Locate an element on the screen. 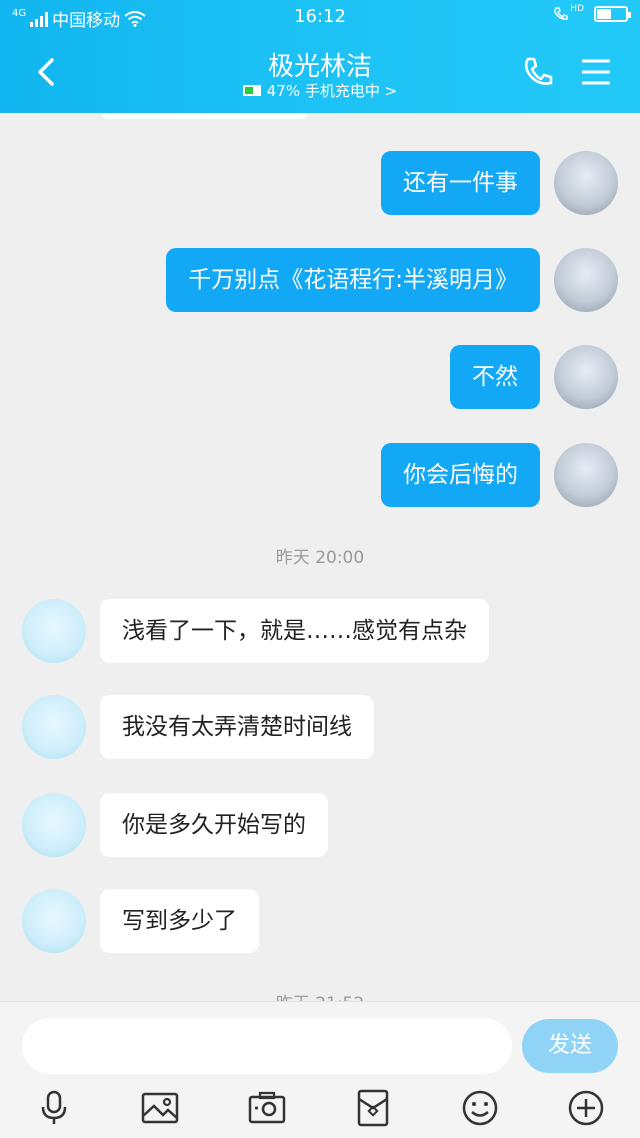 The image size is (640, 1138). timestamp: 昨天 20:00 is located at coordinates (320, 558).